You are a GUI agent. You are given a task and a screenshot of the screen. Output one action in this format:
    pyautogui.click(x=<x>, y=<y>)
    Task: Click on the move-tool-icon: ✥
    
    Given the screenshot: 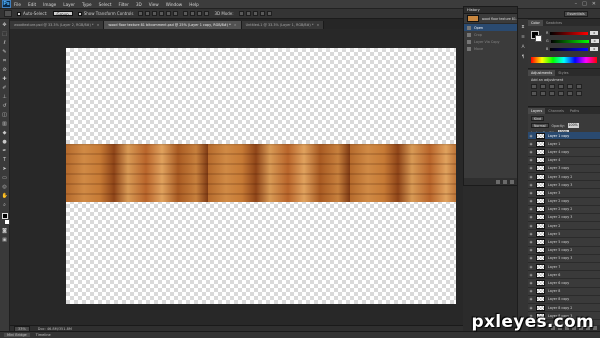 What is the action you would take?
    pyautogui.click(x=5, y=25)
    